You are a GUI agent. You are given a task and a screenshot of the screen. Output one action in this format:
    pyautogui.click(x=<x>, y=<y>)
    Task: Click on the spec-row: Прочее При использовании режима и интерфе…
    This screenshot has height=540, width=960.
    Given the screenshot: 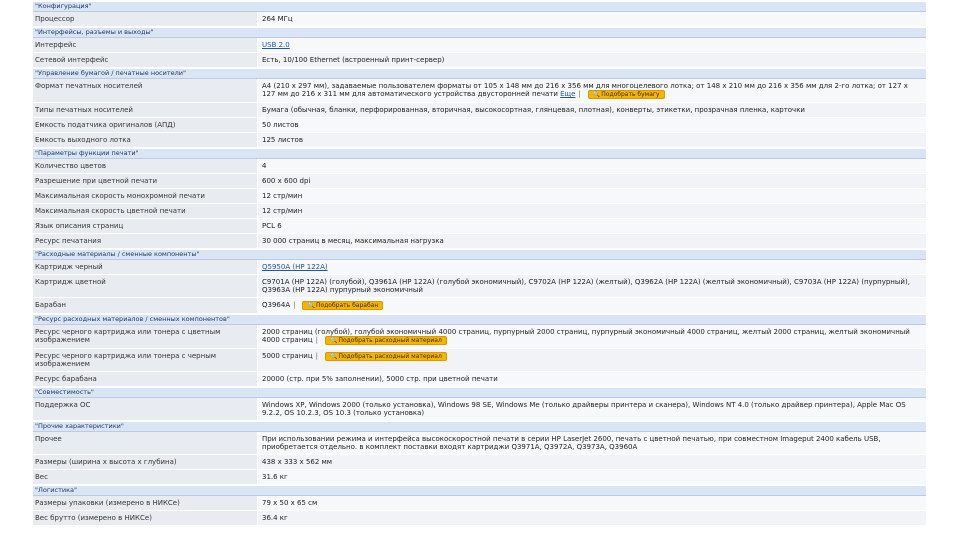 What is the action you would take?
    pyautogui.click(x=479, y=443)
    